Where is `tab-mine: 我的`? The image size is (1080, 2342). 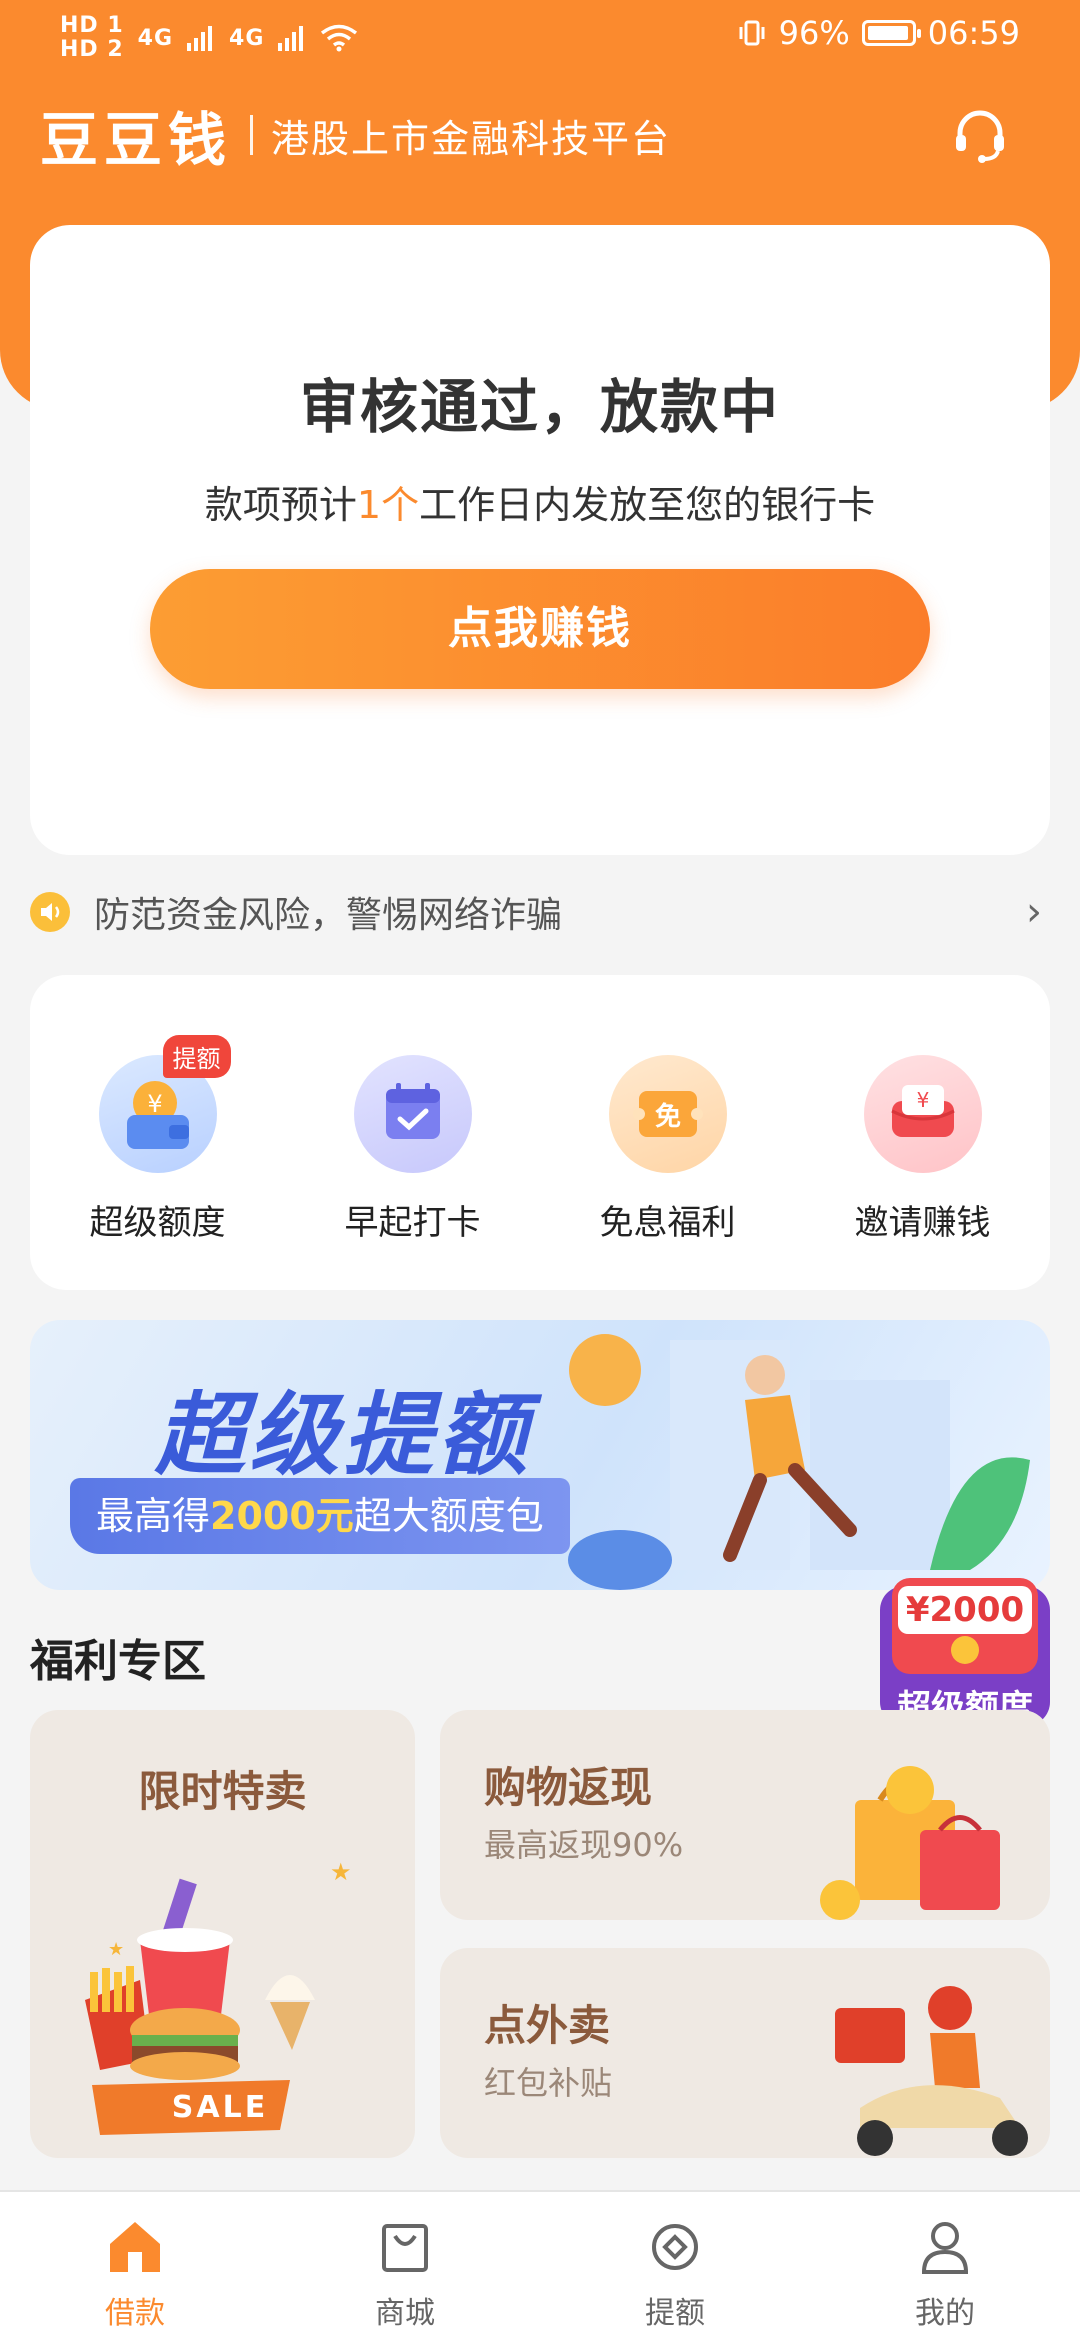
tab-mine: 我的 is located at coordinates (945, 2262).